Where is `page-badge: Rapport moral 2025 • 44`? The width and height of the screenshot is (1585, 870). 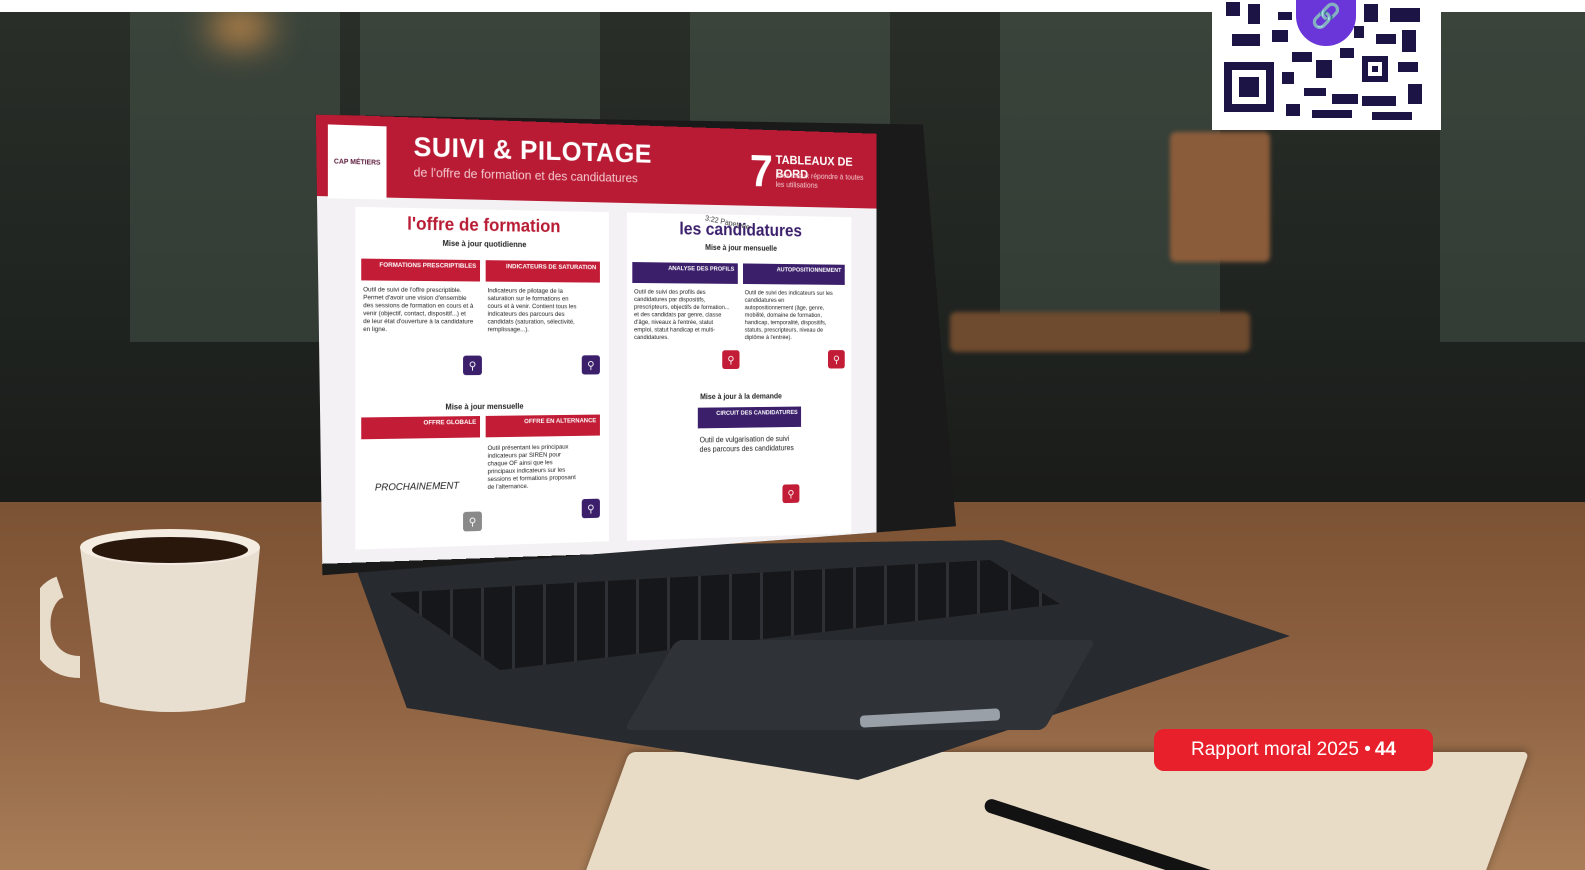
page-badge: Rapport moral 2025 • 44 is located at coordinates (1293, 750).